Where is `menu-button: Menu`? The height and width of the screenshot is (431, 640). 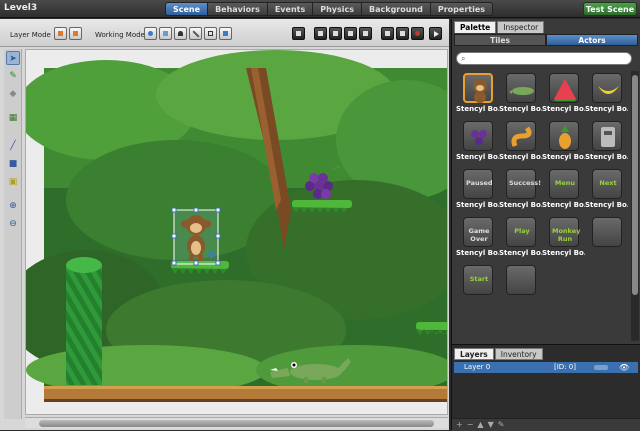
menu-button: Menu is located at coordinates (564, 184).